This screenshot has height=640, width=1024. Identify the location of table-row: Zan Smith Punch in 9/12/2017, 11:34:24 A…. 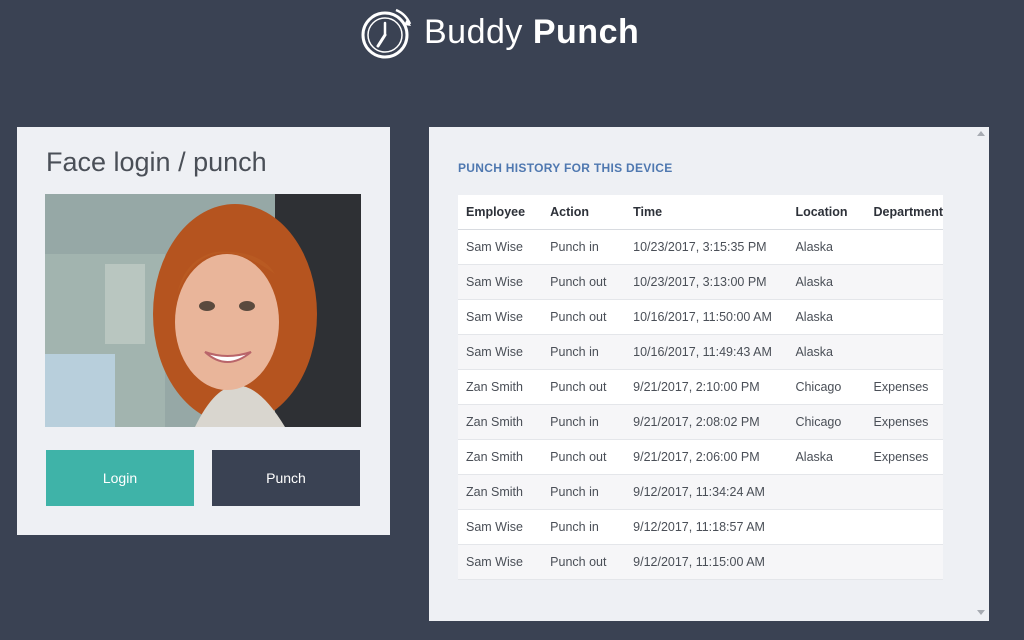
(700, 492).